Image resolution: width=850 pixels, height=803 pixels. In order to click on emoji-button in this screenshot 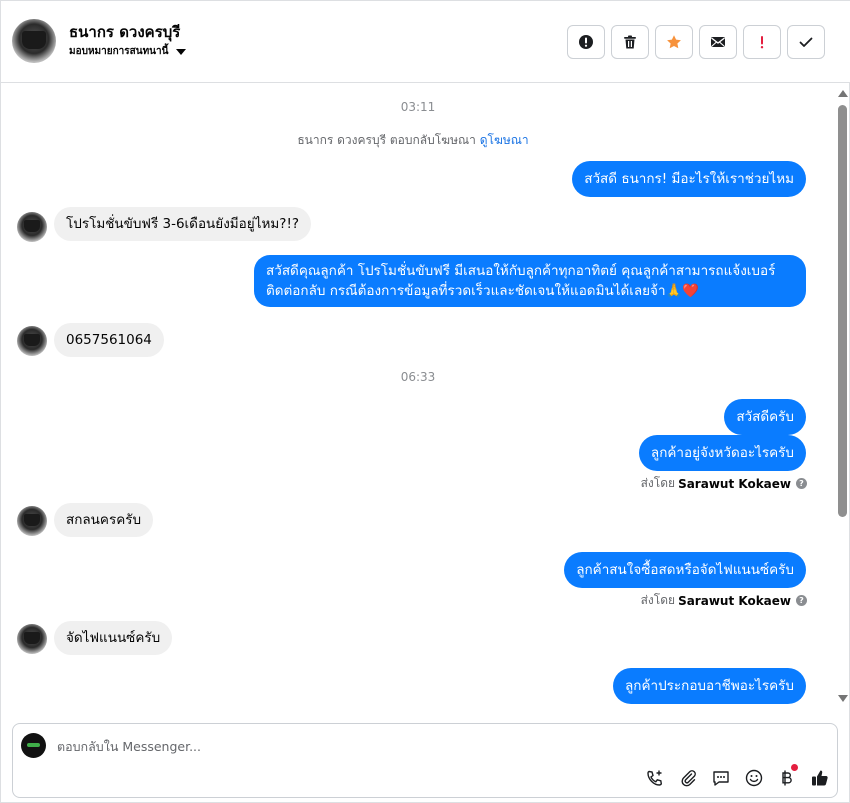, I will do `click(753, 777)`.